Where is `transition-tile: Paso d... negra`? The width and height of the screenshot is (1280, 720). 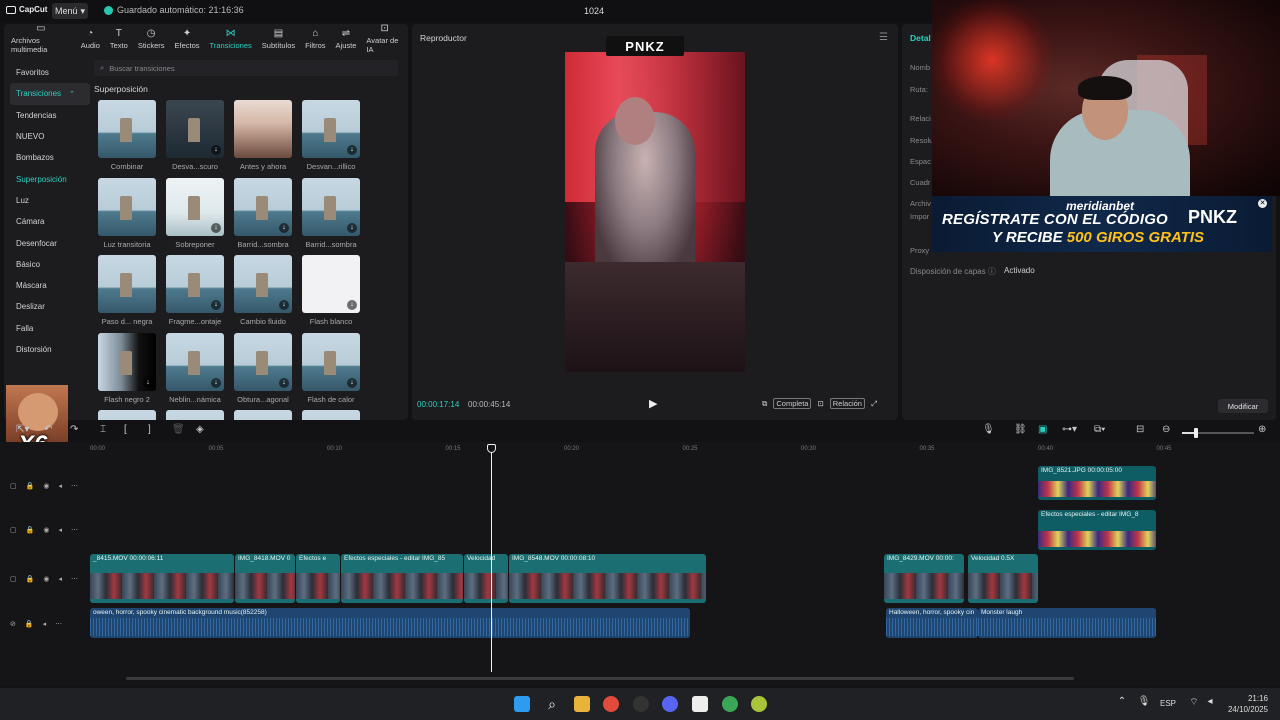 transition-tile: Paso d... negra is located at coordinates (127, 290).